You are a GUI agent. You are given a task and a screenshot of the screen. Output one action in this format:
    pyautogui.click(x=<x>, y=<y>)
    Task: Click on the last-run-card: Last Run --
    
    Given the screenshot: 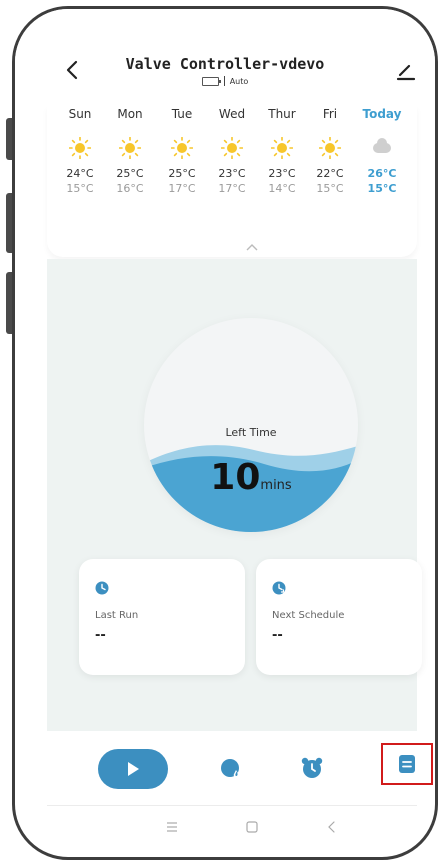 What is the action you would take?
    pyautogui.click(x=162, y=617)
    